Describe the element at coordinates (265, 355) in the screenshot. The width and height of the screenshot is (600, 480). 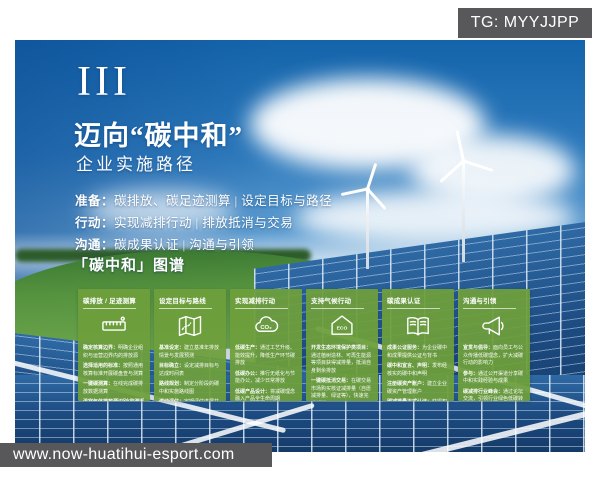
I see `card-item: 低碳生产：通过工艺升级、能效提升，降低生产环节碳排放` at that location.